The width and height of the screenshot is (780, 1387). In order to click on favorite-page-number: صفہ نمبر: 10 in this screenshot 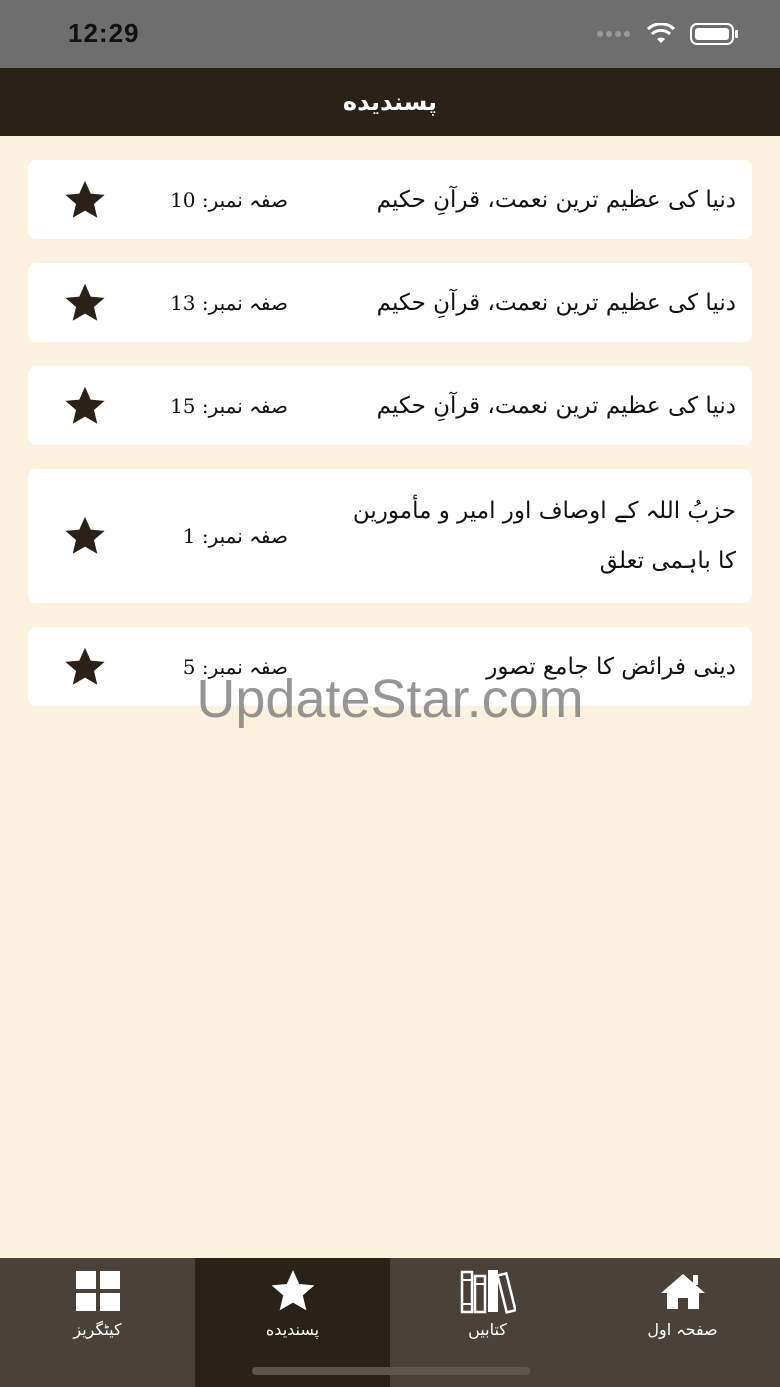, I will do `click(229, 199)`.